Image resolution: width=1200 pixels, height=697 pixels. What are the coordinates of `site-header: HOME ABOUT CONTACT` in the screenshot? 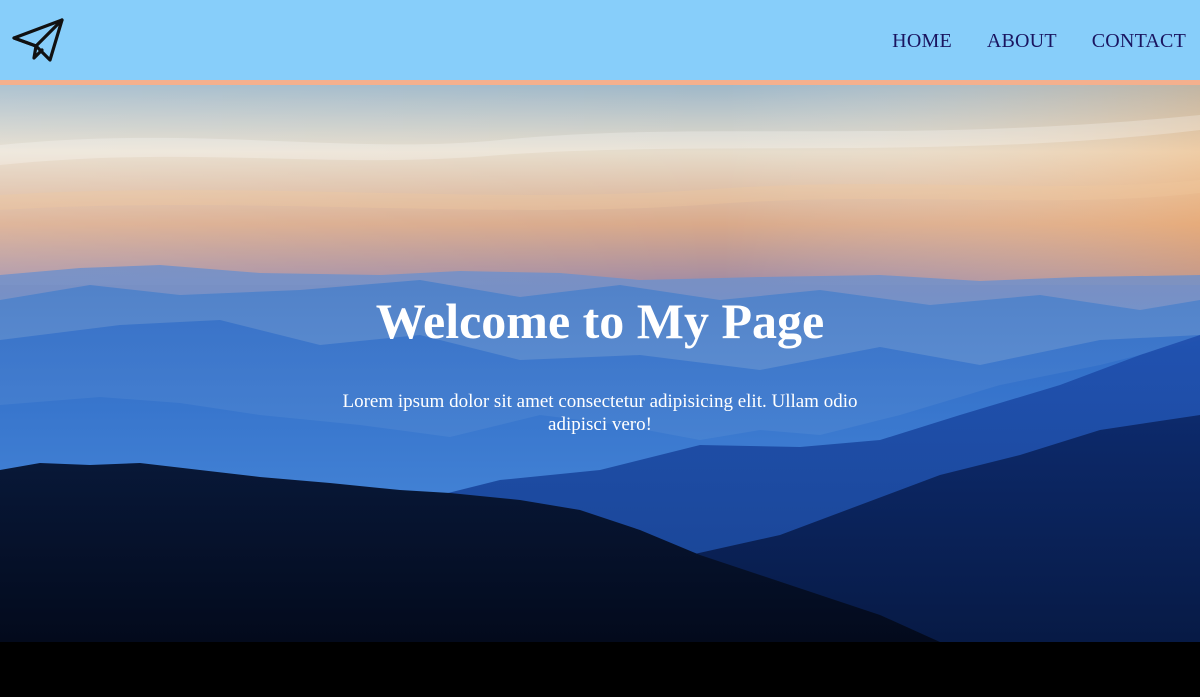 It's located at (600, 42).